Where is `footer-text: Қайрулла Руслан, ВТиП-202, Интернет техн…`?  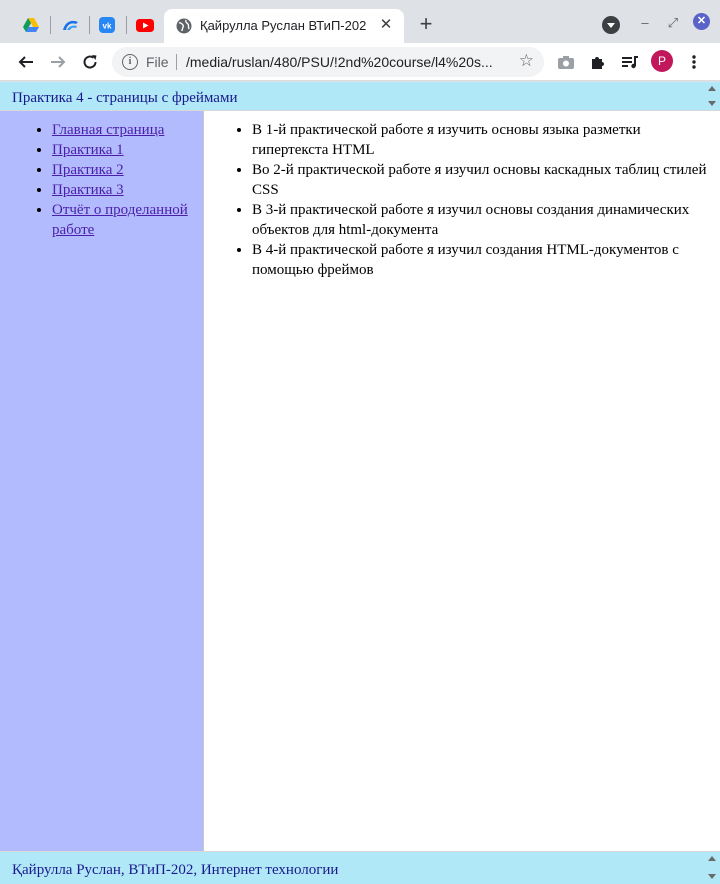
footer-text: Қайрулла Руслан, ВТиП-202, Интернет техн… is located at coordinates (175, 870).